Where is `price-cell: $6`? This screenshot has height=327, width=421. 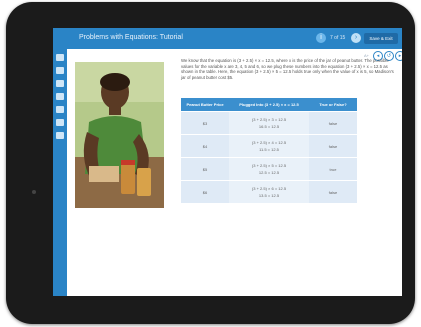 price-cell: $6 is located at coordinates (205, 191).